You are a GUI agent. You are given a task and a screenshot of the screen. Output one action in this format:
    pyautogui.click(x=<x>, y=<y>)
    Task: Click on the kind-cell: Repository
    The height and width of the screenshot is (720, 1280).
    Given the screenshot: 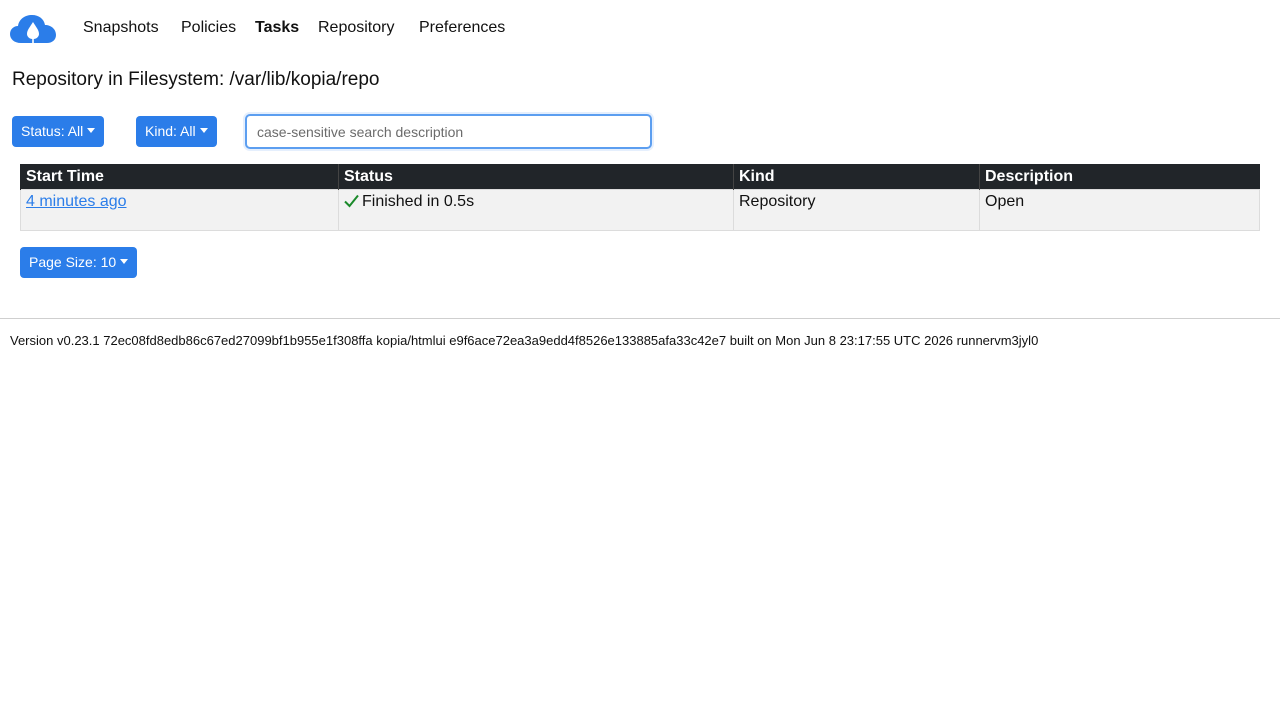 What is the action you would take?
    pyautogui.click(x=856, y=210)
    